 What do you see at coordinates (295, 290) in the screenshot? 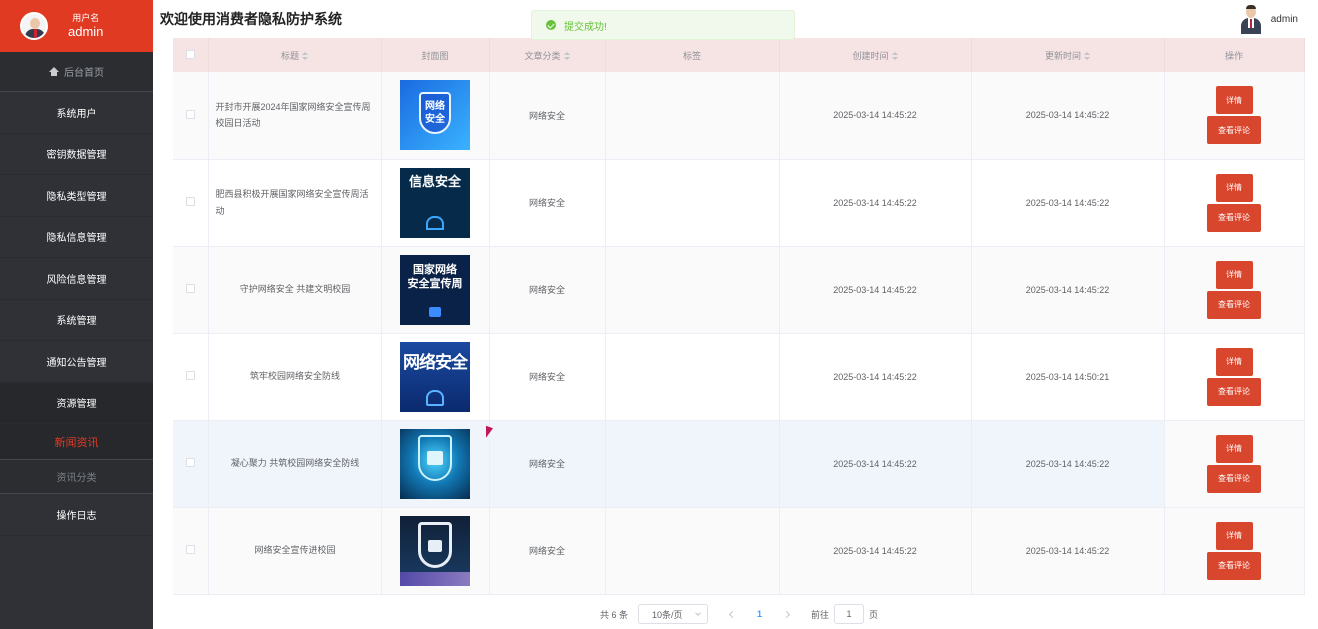
I see `row-title: 守护网络安全 共建文明校园` at bounding box center [295, 290].